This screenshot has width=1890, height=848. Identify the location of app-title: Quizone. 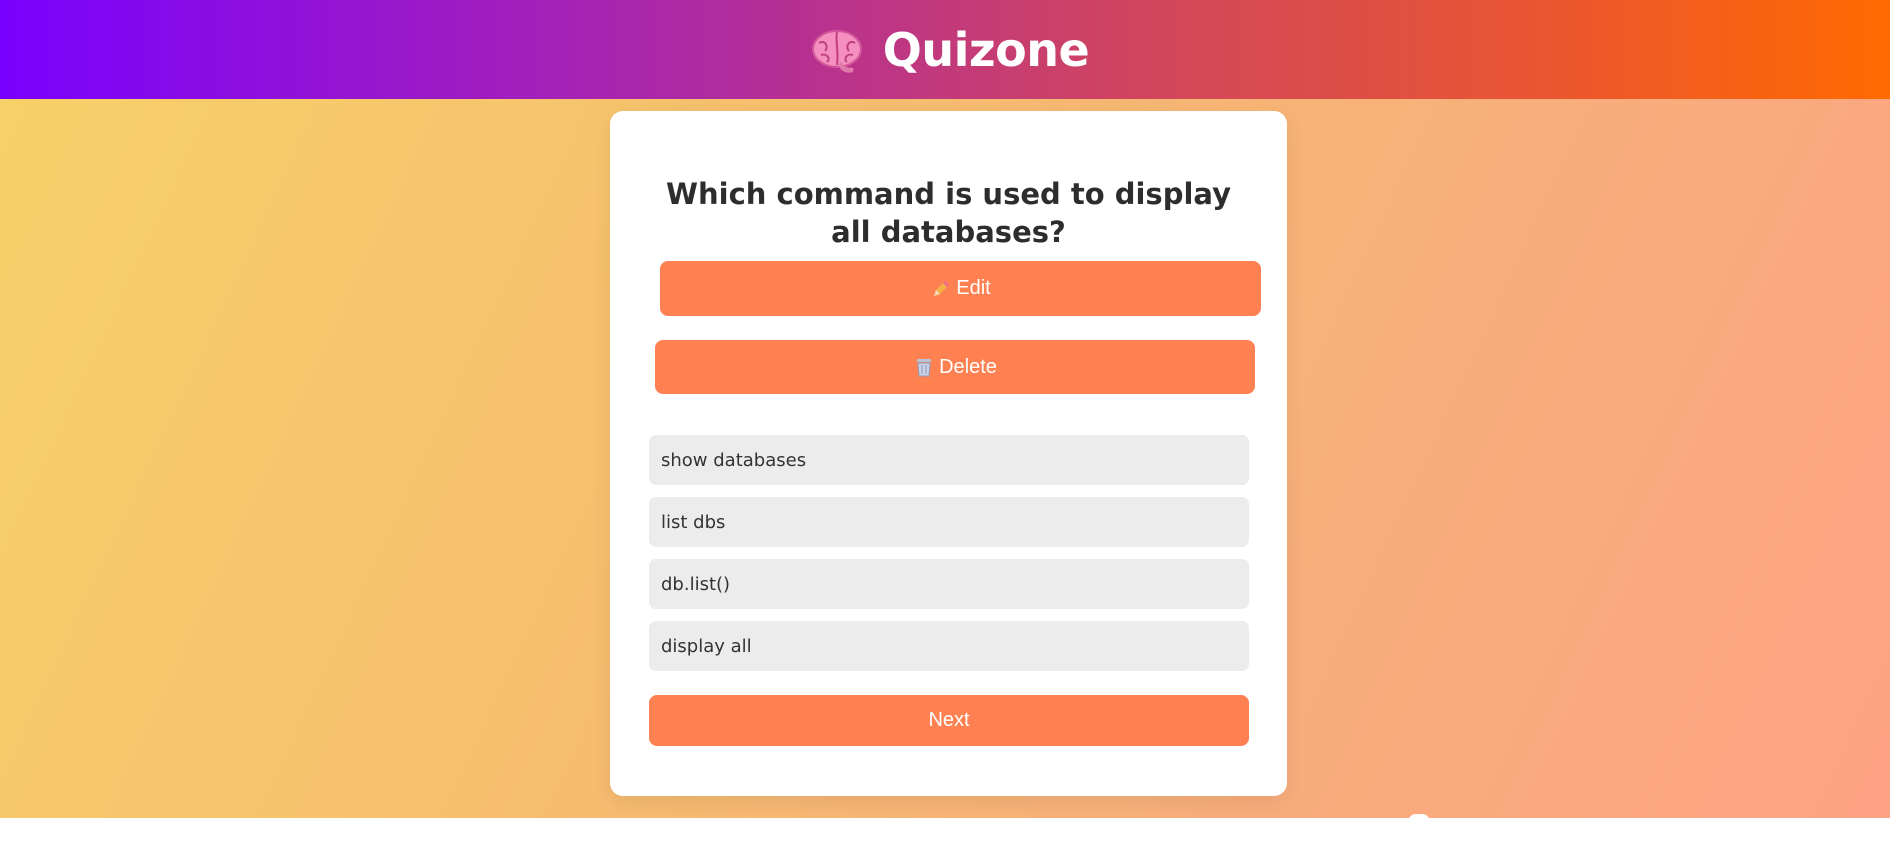
(986, 49).